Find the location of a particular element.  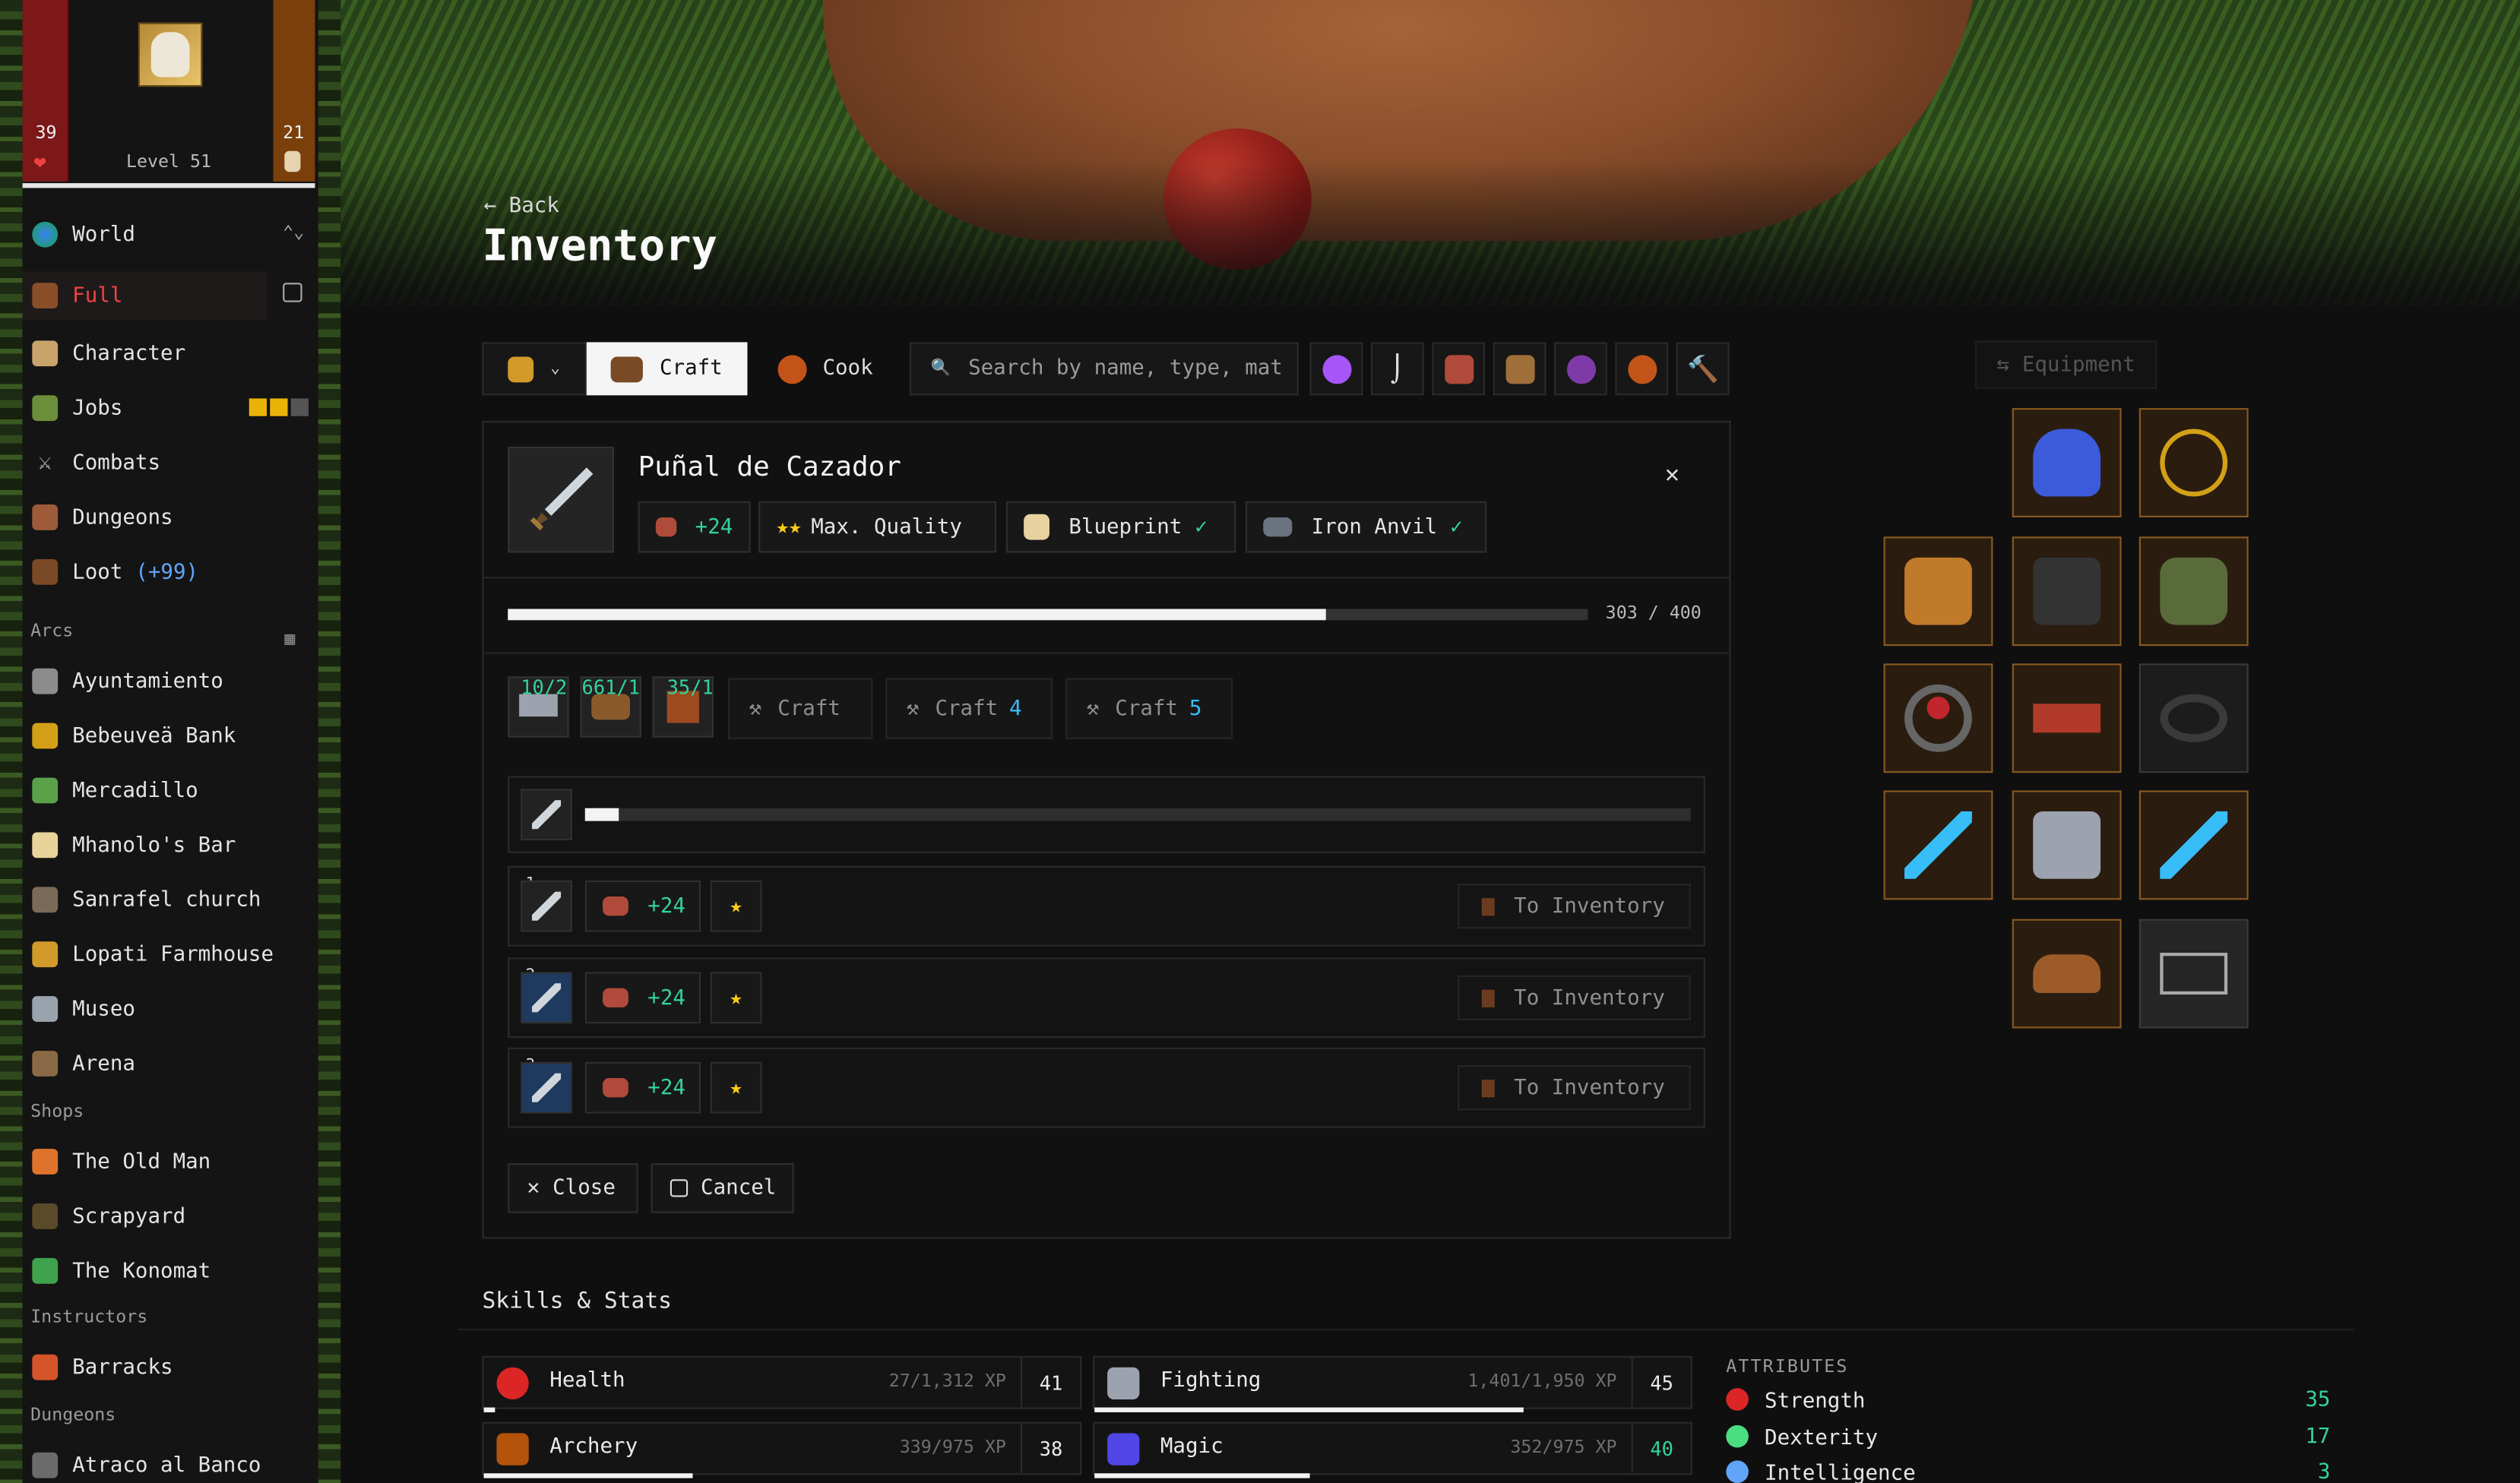

ring-placeholder-icon is located at coordinates (2194, 718).